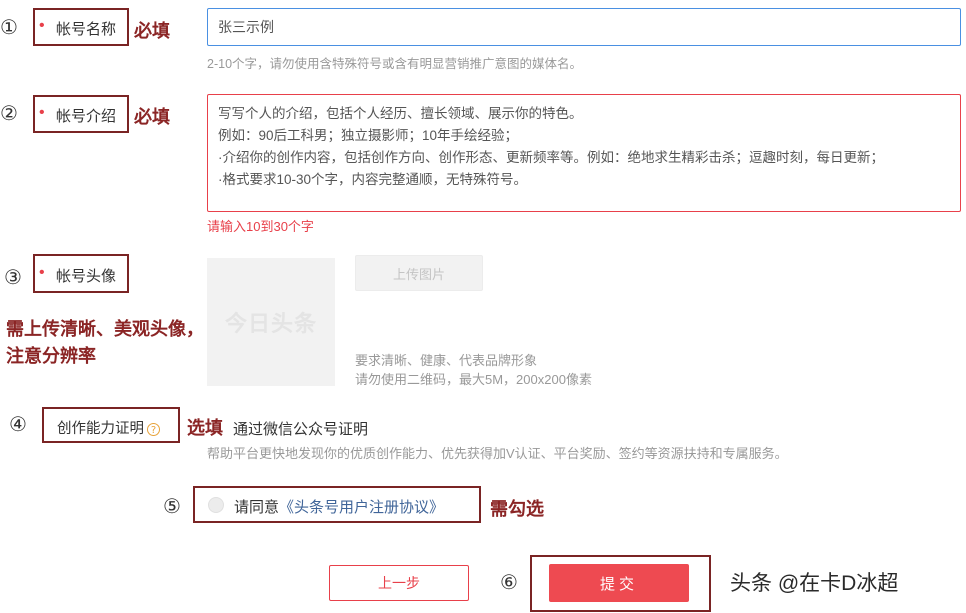  I want to click on agreement-checkbox, so click(216, 505).